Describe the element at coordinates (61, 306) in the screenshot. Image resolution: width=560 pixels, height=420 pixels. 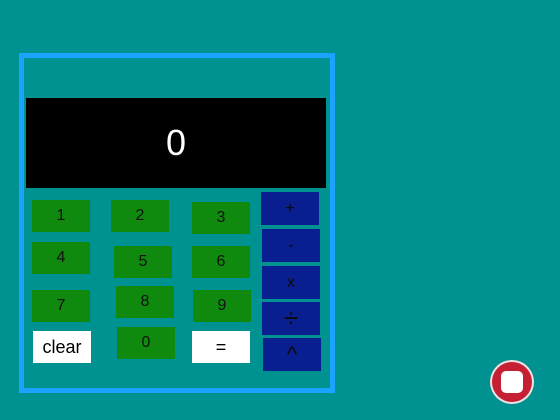
I see `key-7: 7` at that location.